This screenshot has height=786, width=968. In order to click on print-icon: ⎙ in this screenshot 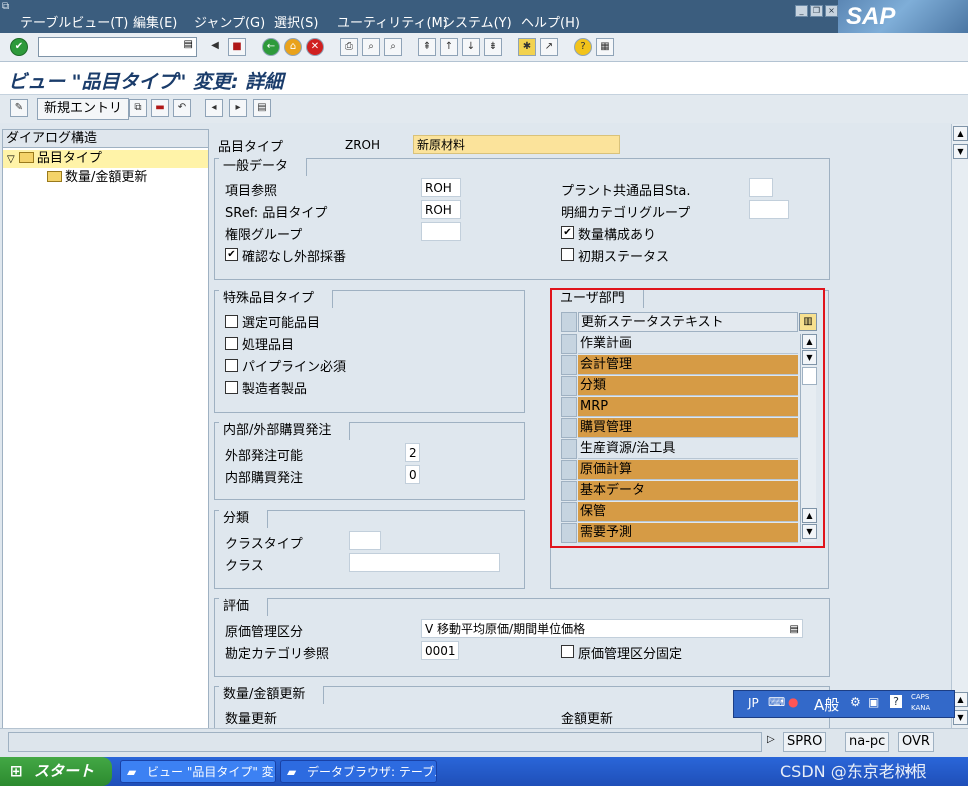, I will do `click(349, 47)`.